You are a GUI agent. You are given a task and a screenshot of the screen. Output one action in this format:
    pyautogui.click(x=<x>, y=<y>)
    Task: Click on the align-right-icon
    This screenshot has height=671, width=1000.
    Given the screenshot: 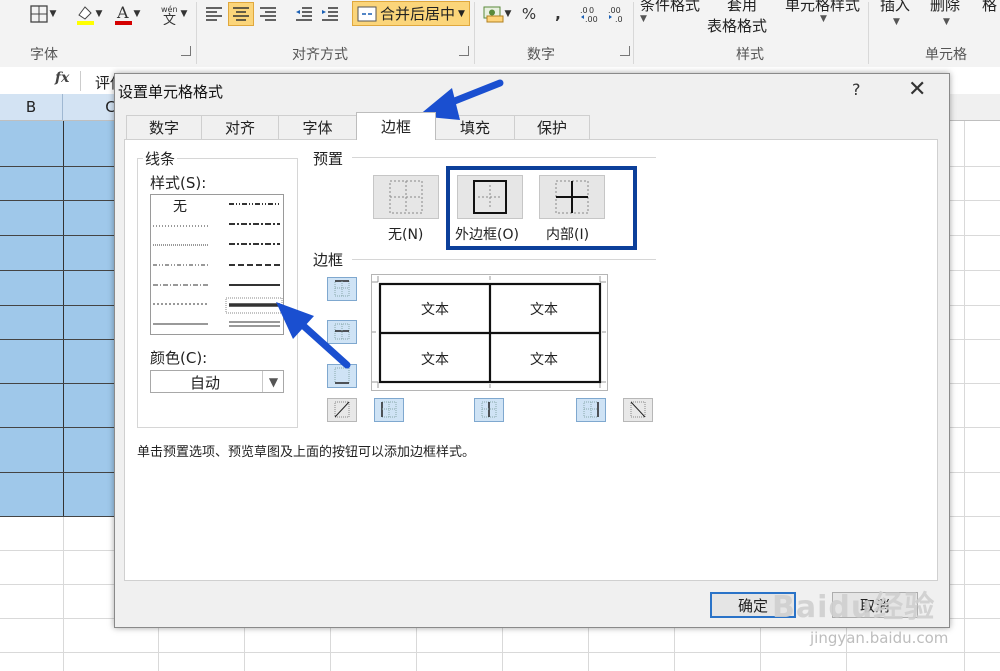 What is the action you would take?
    pyautogui.click(x=268, y=14)
    